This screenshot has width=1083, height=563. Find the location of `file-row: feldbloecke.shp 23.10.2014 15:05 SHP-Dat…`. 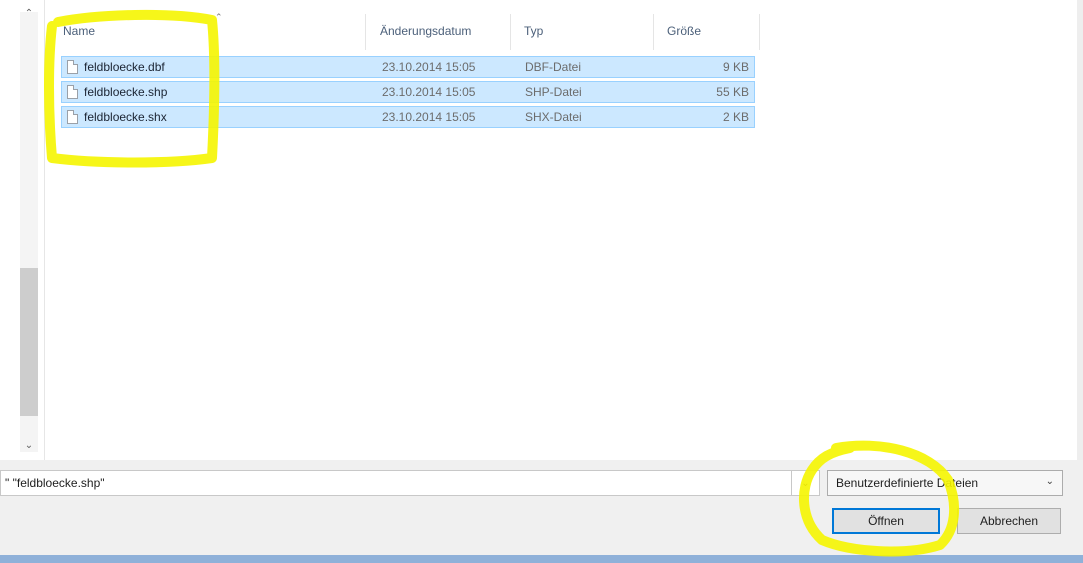

file-row: feldbloecke.shp 23.10.2014 15:05 SHP-Dat… is located at coordinates (408, 92).